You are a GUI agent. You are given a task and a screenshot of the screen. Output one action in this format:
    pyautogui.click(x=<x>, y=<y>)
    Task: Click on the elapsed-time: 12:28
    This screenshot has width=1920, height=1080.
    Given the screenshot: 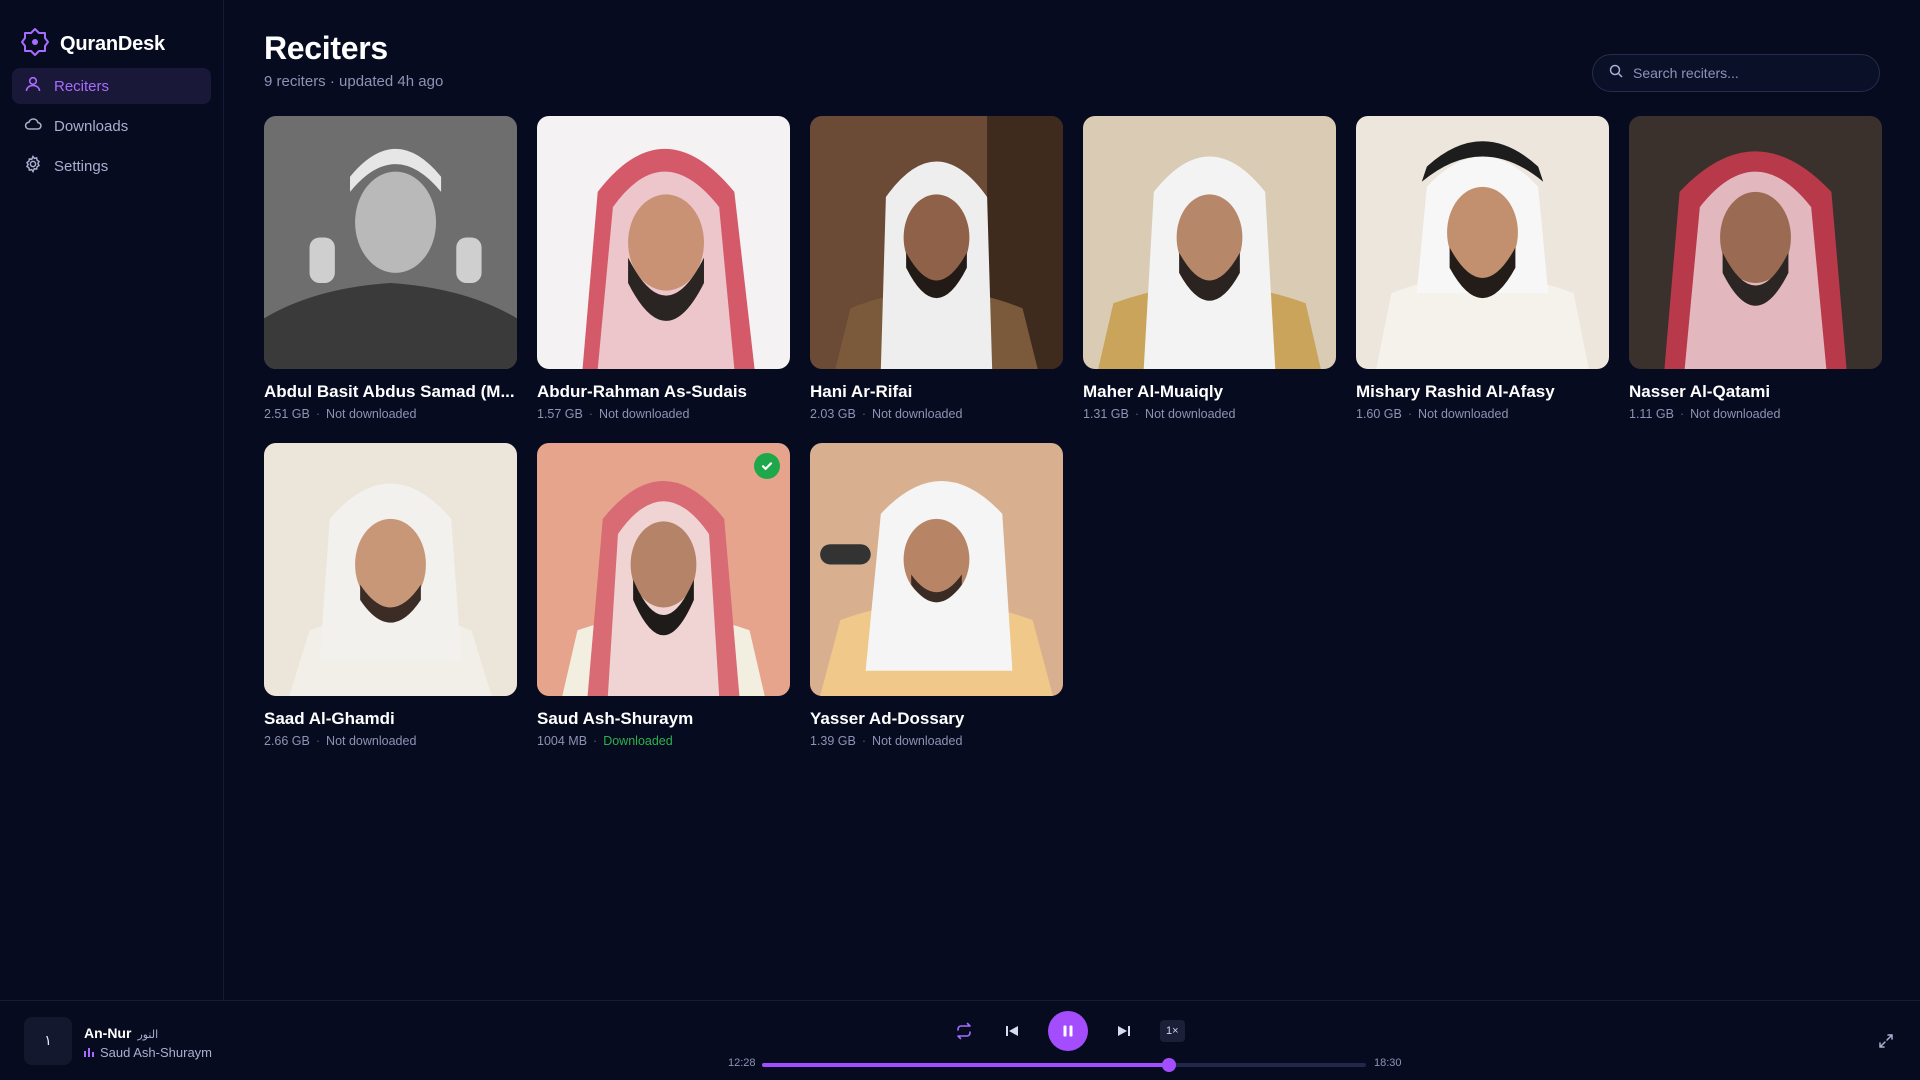 What is the action you would take?
    pyautogui.click(x=742, y=1063)
    